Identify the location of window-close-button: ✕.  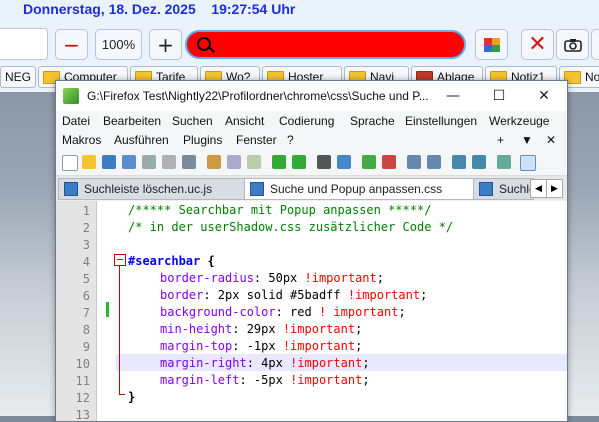
(544, 96).